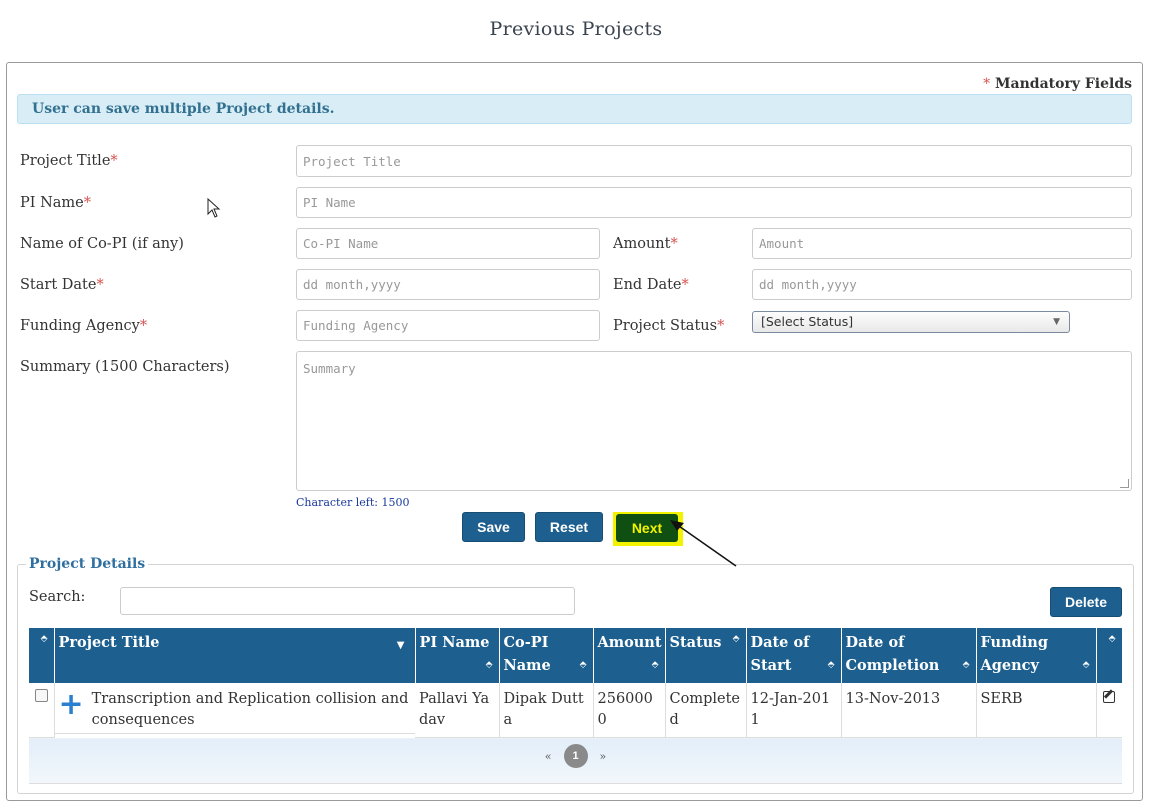 Image resolution: width=1152 pixels, height=811 pixels. I want to click on annotation-arrow, so click(703, 543).